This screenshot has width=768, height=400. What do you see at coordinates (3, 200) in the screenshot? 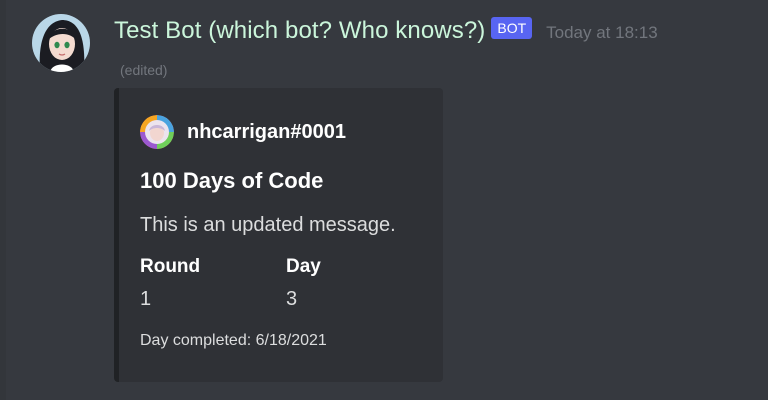
I see `scroll-edge` at bounding box center [3, 200].